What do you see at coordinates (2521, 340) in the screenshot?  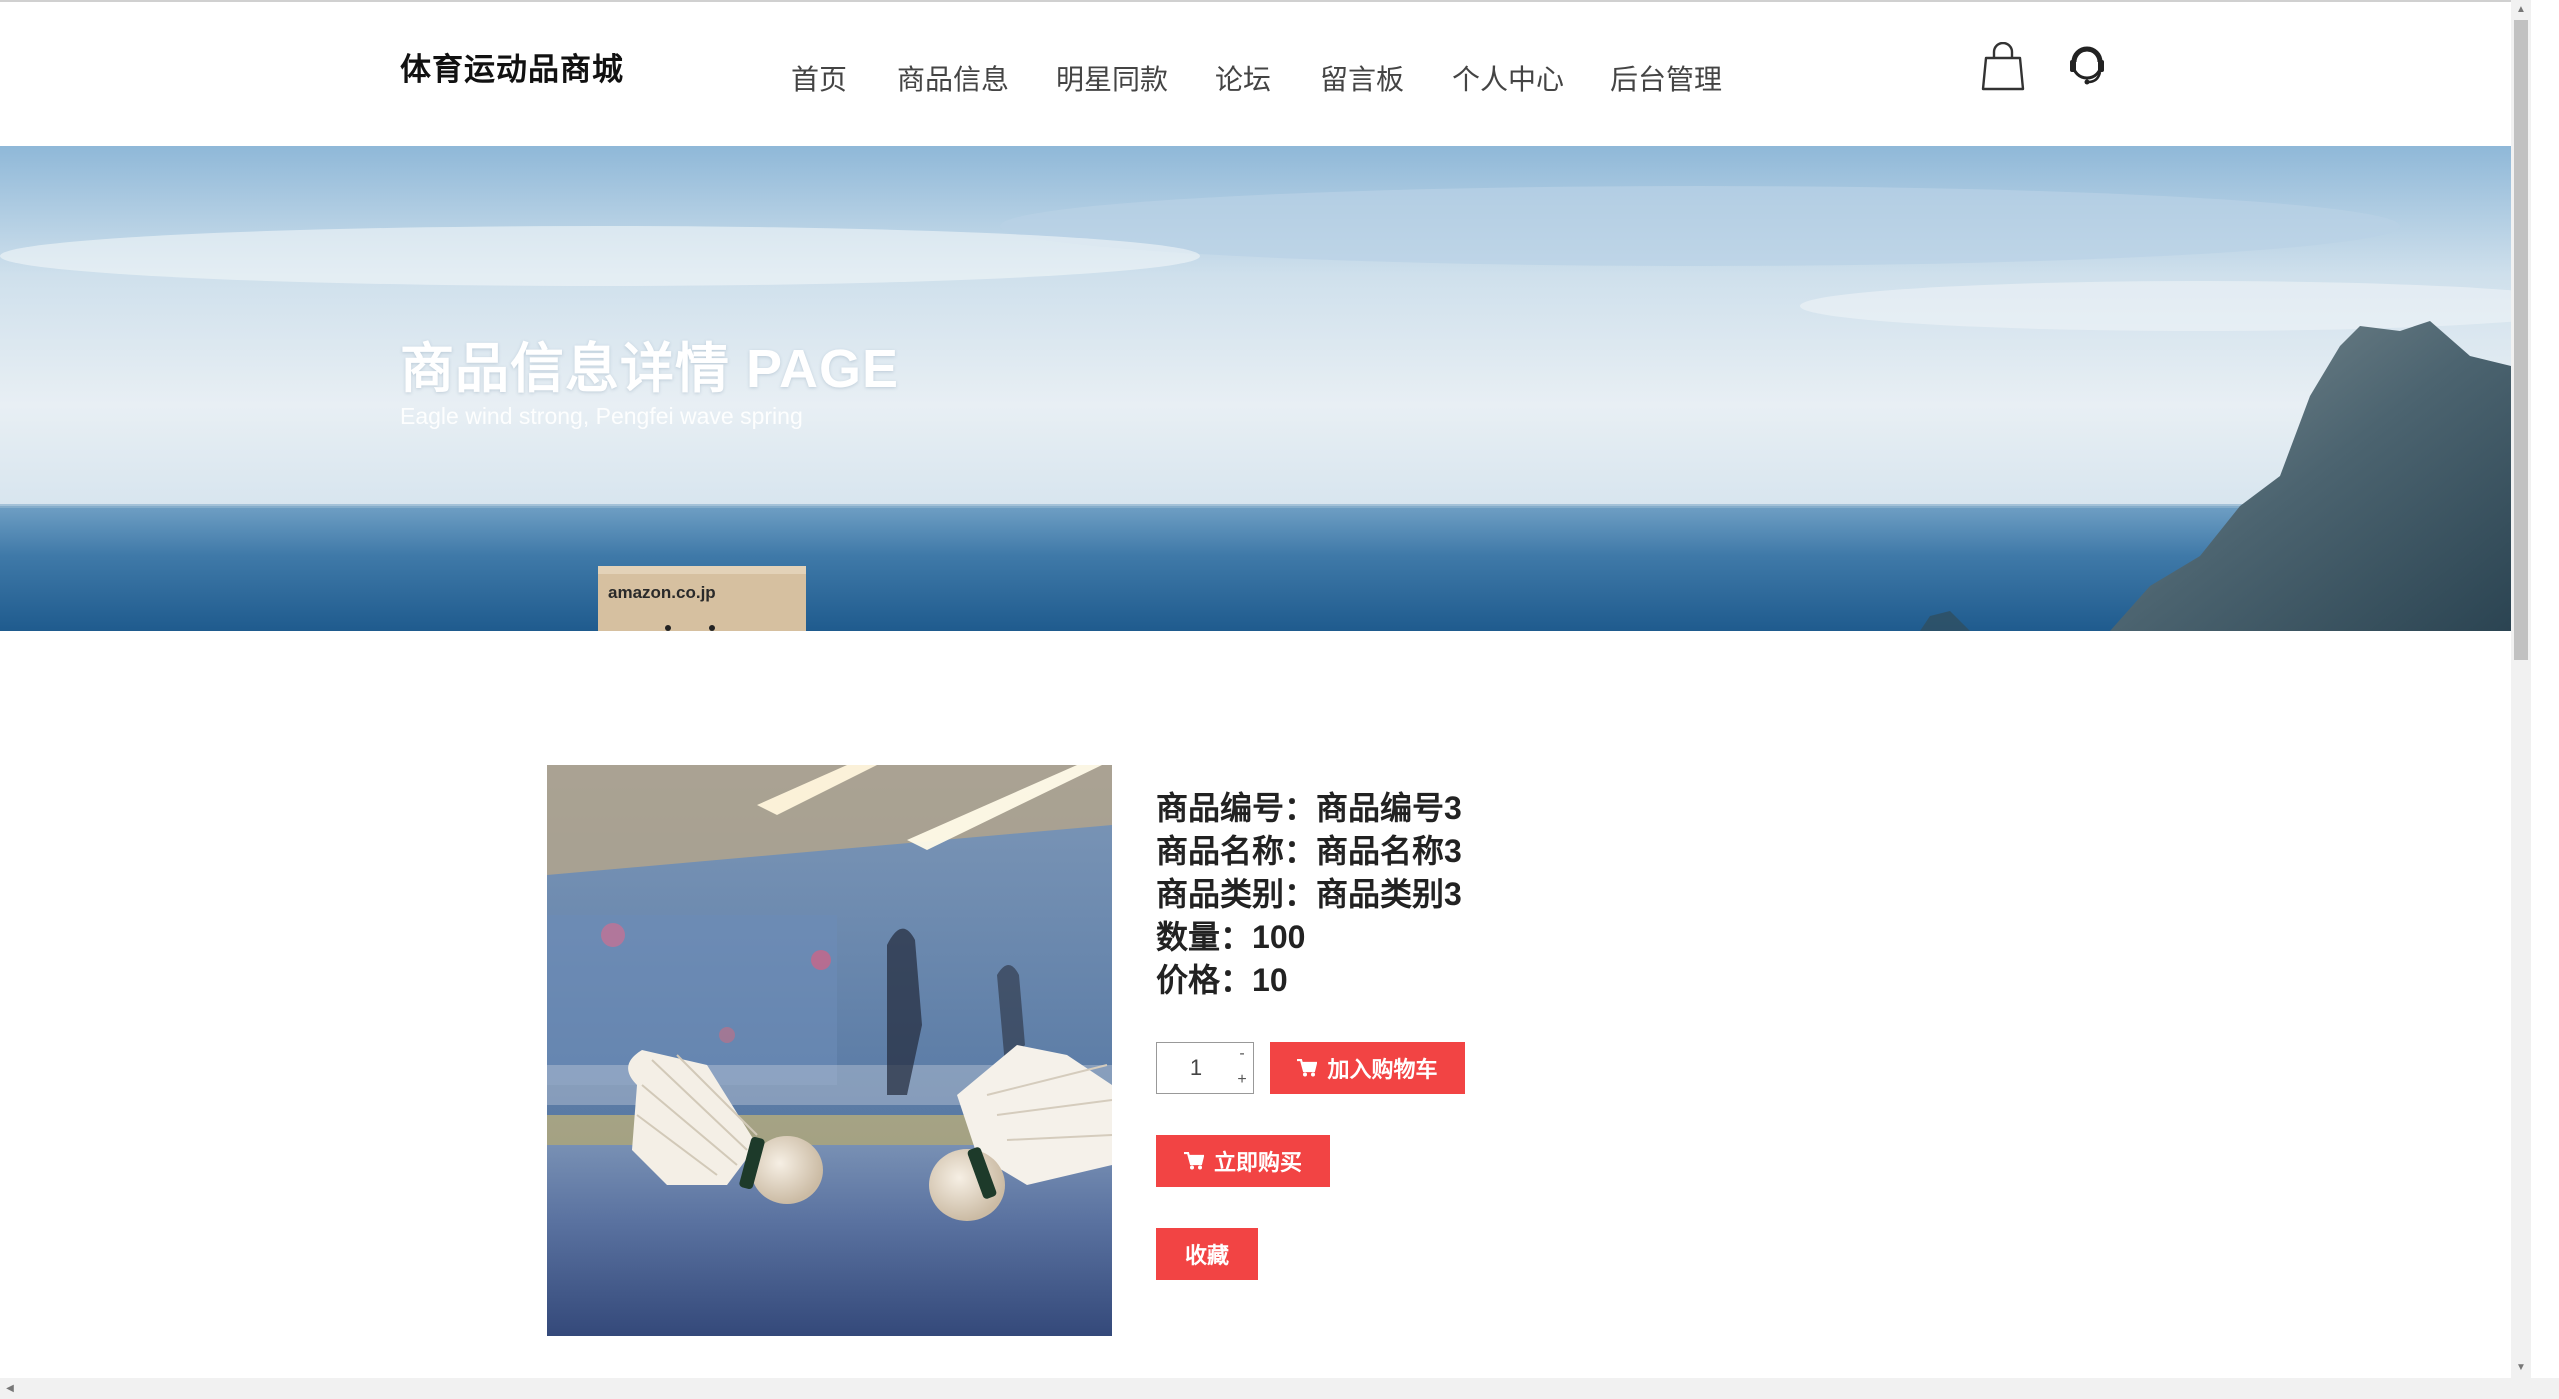 I see `vertical-scroll-thumb` at bounding box center [2521, 340].